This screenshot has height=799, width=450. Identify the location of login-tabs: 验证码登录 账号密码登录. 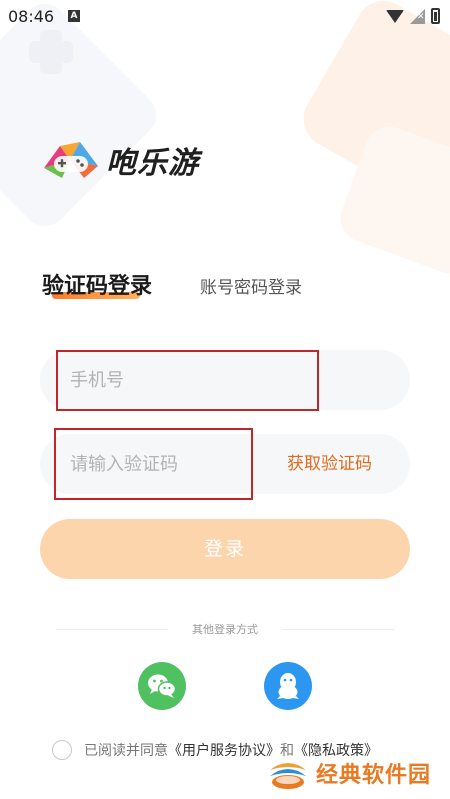
(172, 284).